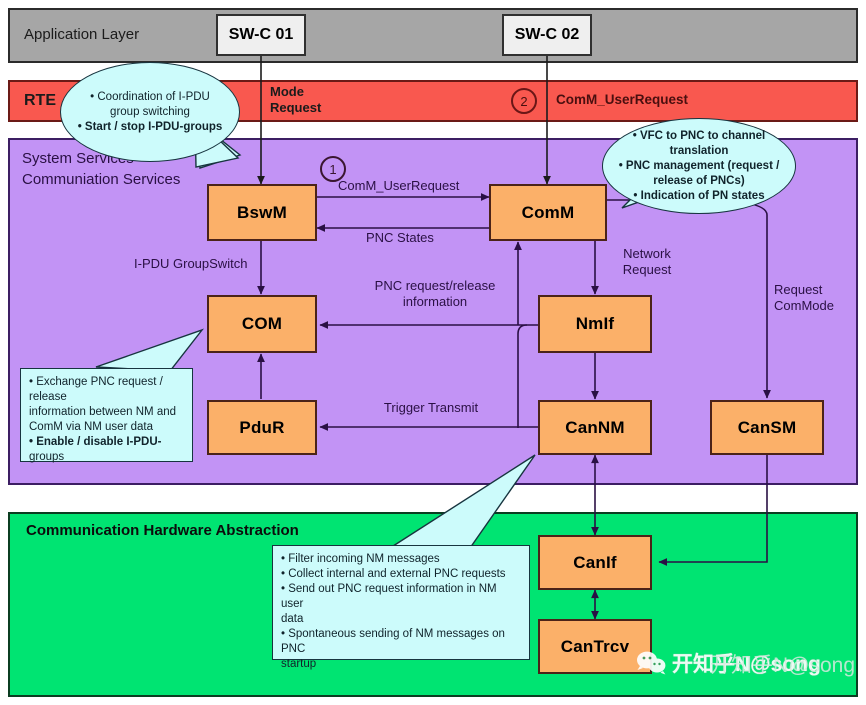 Image resolution: width=866 pixels, height=705 pixels. What do you see at coordinates (95, 442) in the screenshot?
I see `callout-line: • Enable / disable I-PDU-` at bounding box center [95, 442].